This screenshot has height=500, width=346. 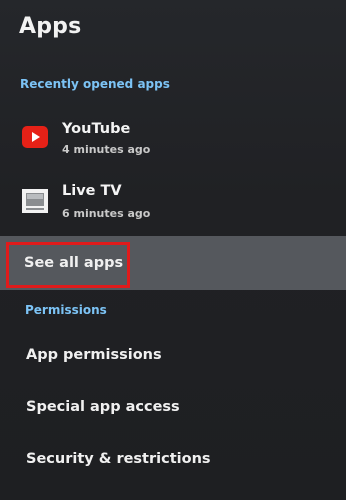 I want to click on app-last-opened: 4 minutes ago, so click(x=106, y=149).